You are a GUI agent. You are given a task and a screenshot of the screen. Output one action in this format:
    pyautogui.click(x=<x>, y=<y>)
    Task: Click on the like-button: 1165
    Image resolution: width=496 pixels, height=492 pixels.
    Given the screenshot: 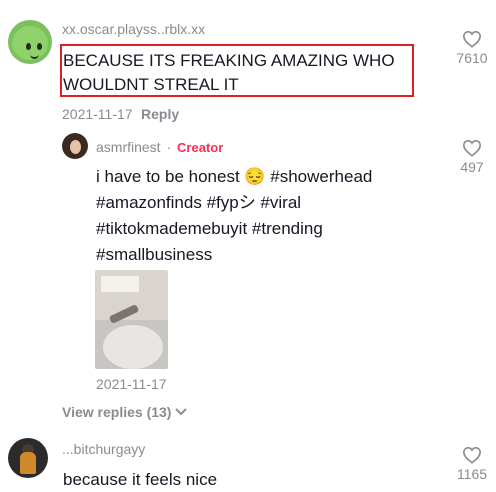 What is the action you would take?
    pyautogui.click(x=472, y=464)
    